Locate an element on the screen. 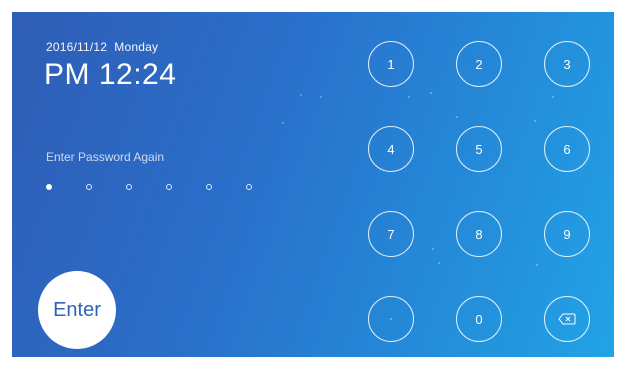 The image size is (626, 369). password-indicator is located at coordinates (152, 188).